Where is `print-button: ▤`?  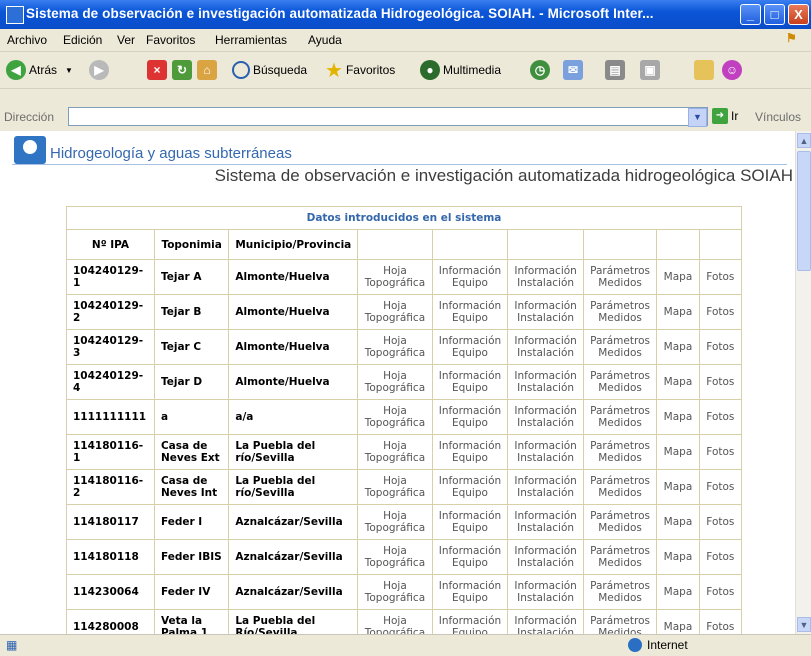 print-button: ▤ is located at coordinates (616, 70).